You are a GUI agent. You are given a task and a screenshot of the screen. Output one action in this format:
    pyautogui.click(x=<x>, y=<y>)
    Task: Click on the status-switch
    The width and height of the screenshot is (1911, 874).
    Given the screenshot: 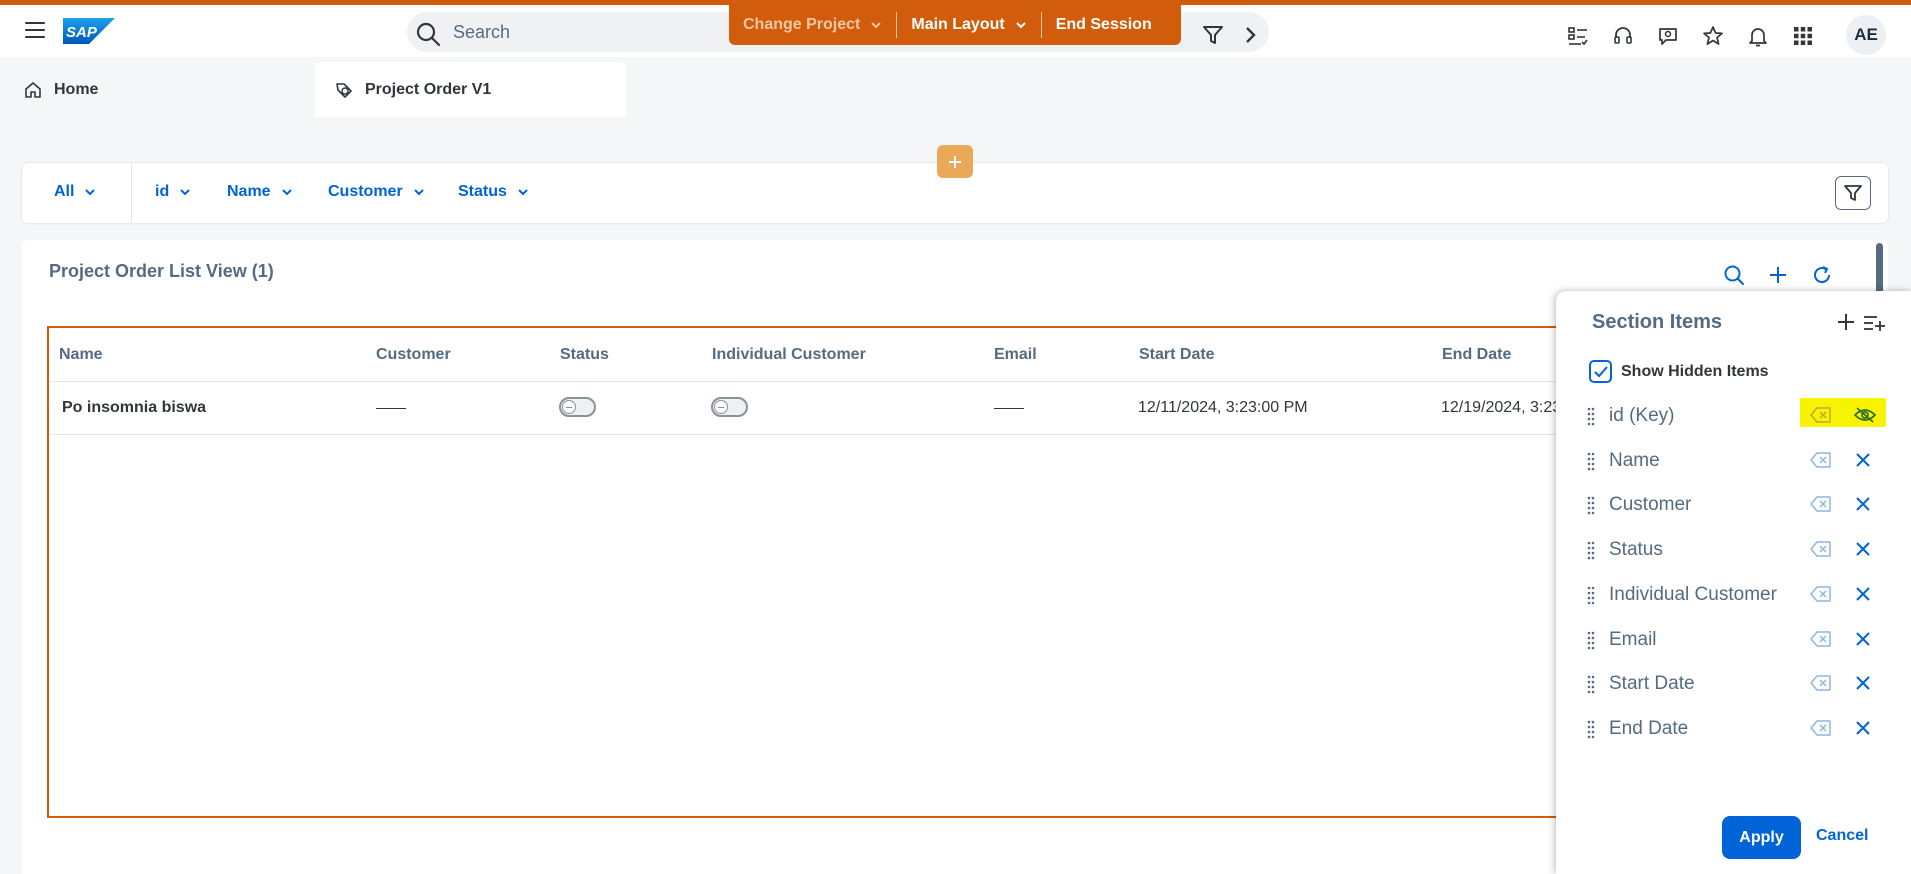 What is the action you would take?
    pyautogui.click(x=577, y=407)
    